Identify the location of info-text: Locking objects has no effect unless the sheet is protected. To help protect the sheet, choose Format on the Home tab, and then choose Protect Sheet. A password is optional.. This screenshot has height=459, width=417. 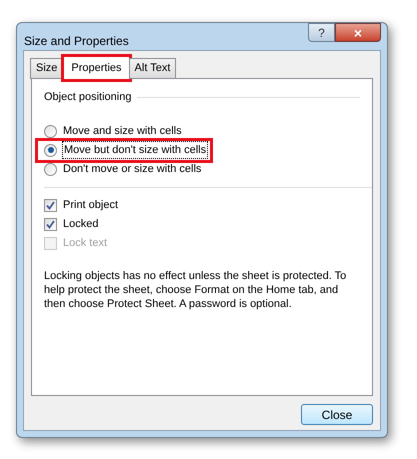
(196, 289).